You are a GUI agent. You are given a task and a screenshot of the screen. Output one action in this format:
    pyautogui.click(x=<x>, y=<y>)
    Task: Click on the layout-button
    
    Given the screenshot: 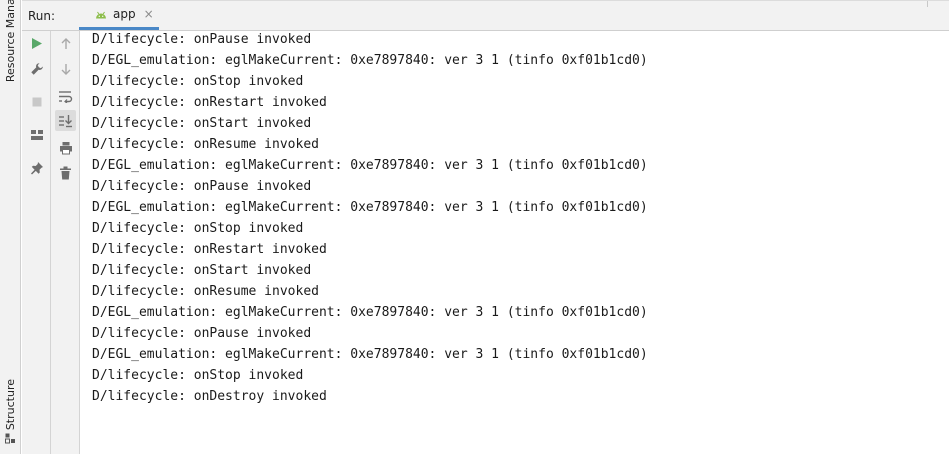 What is the action you would take?
    pyautogui.click(x=36, y=134)
    